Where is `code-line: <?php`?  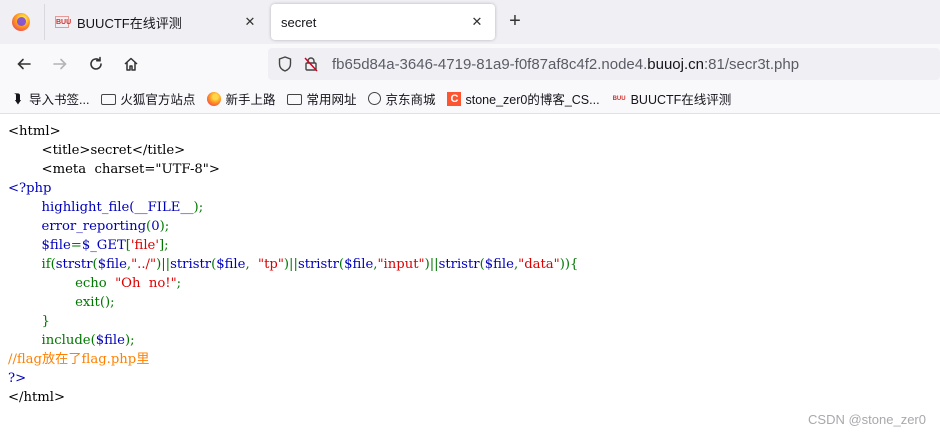
code-line: <?php is located at coordinates (30, 188).